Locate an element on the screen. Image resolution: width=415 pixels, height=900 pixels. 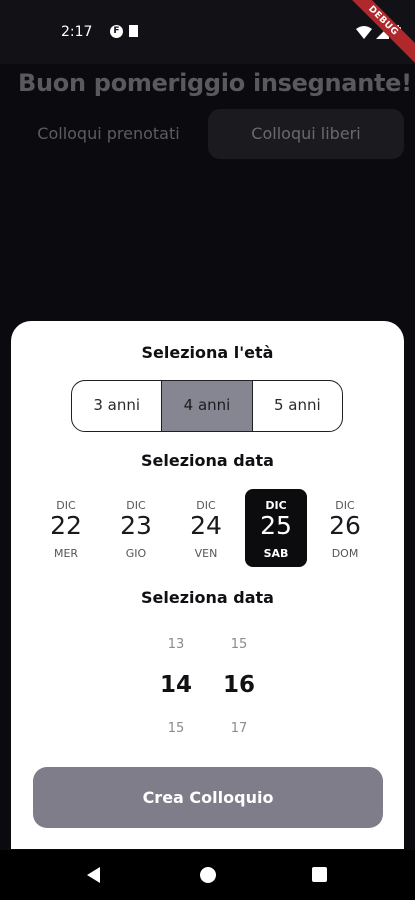
date-day: 22 is located at coordinates (66, 525).